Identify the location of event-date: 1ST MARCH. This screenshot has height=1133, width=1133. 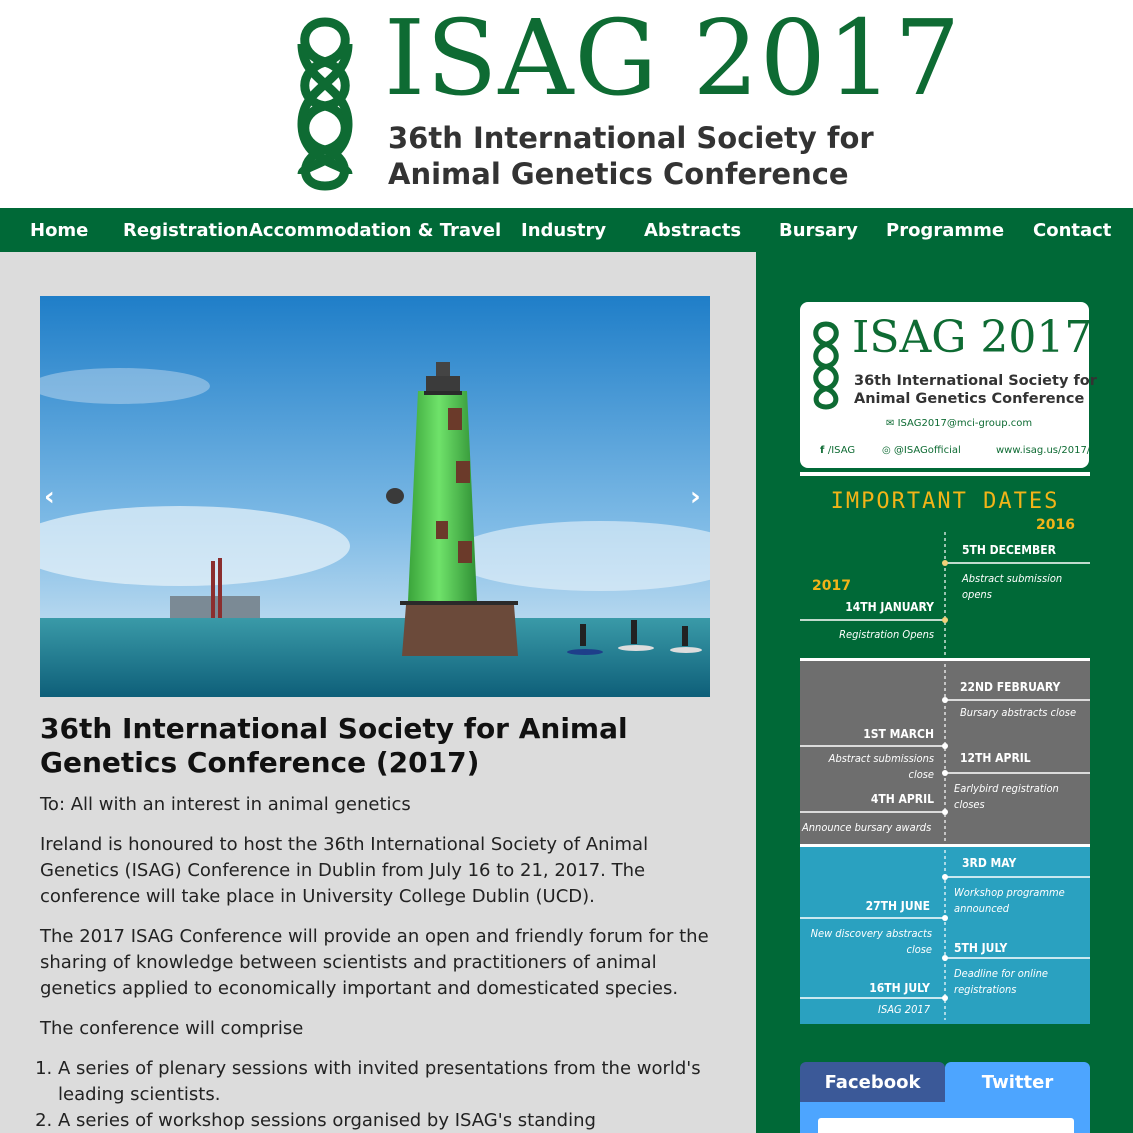
(898, 734).